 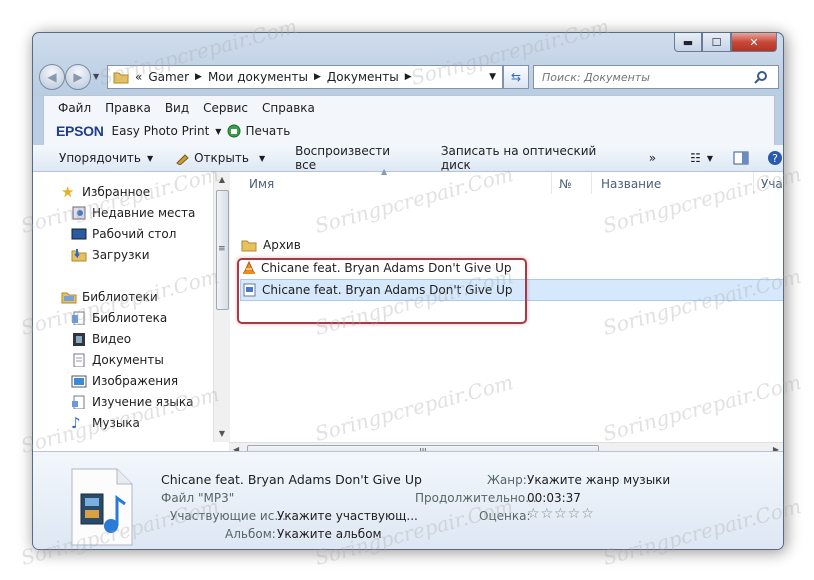 What do you see at coordinates (598, 480) in the screenshot?
I see `details-genre-value: Укажите жанр музыки` at bounding box center [598, 480].